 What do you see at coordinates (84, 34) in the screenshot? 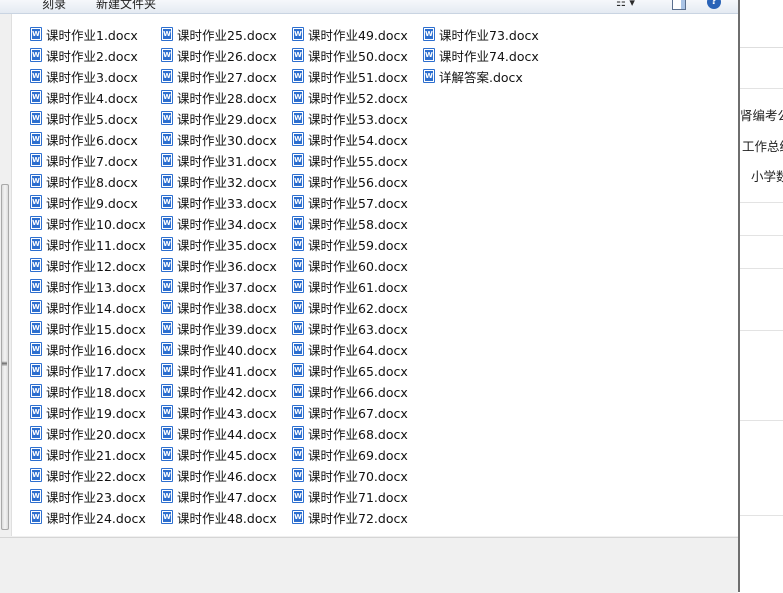
I see `file-item: 课时作业1.docx` at bounding box center [84, 34].